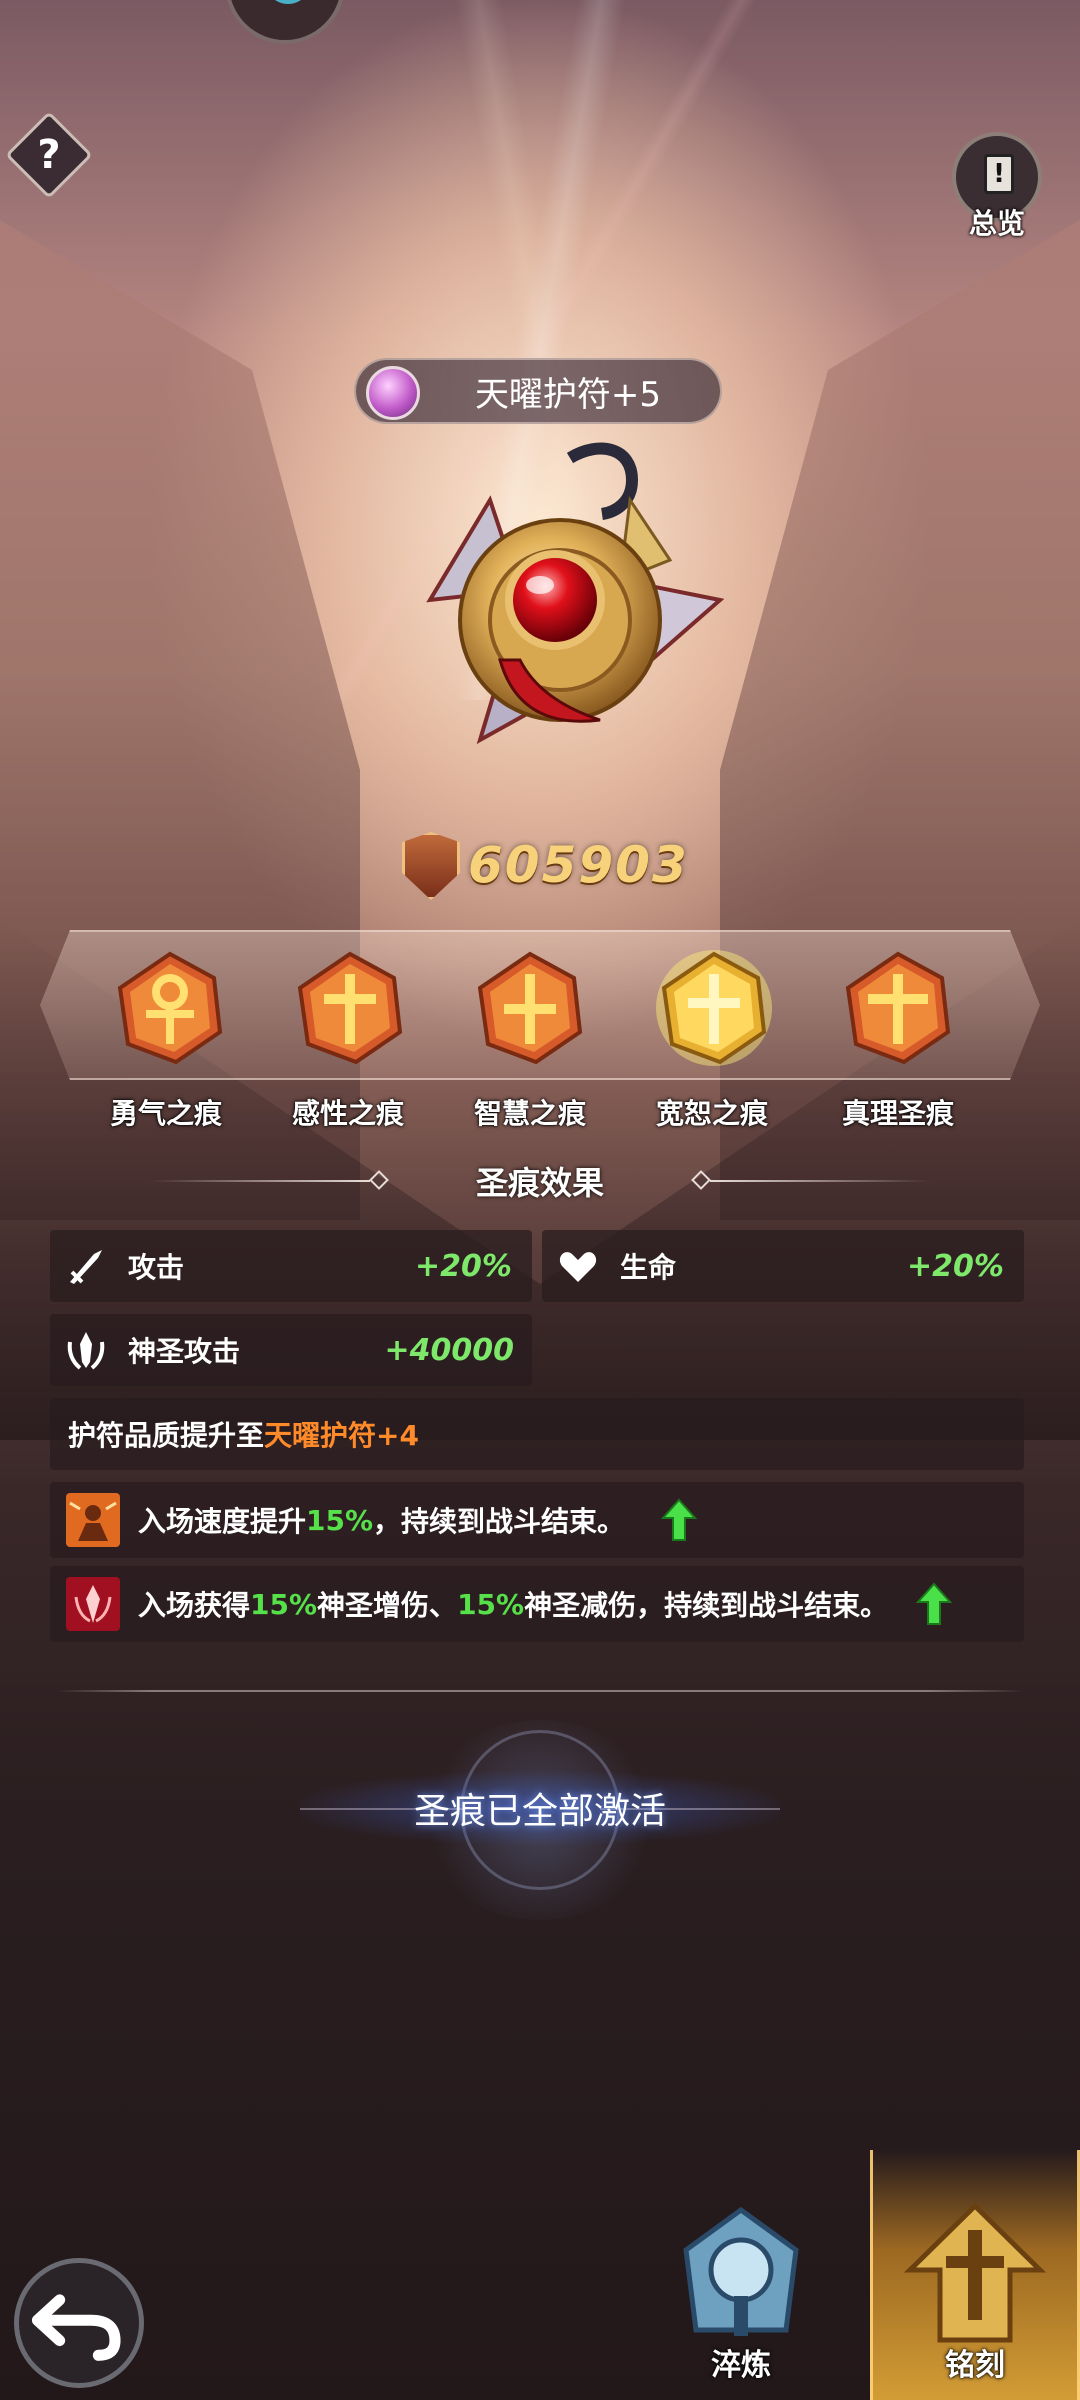  What do you see at coordinates (387, 1605) in the screenshot?
I see `skill-text-part: 神圣增伤、` at bounding box center [387, 1605].